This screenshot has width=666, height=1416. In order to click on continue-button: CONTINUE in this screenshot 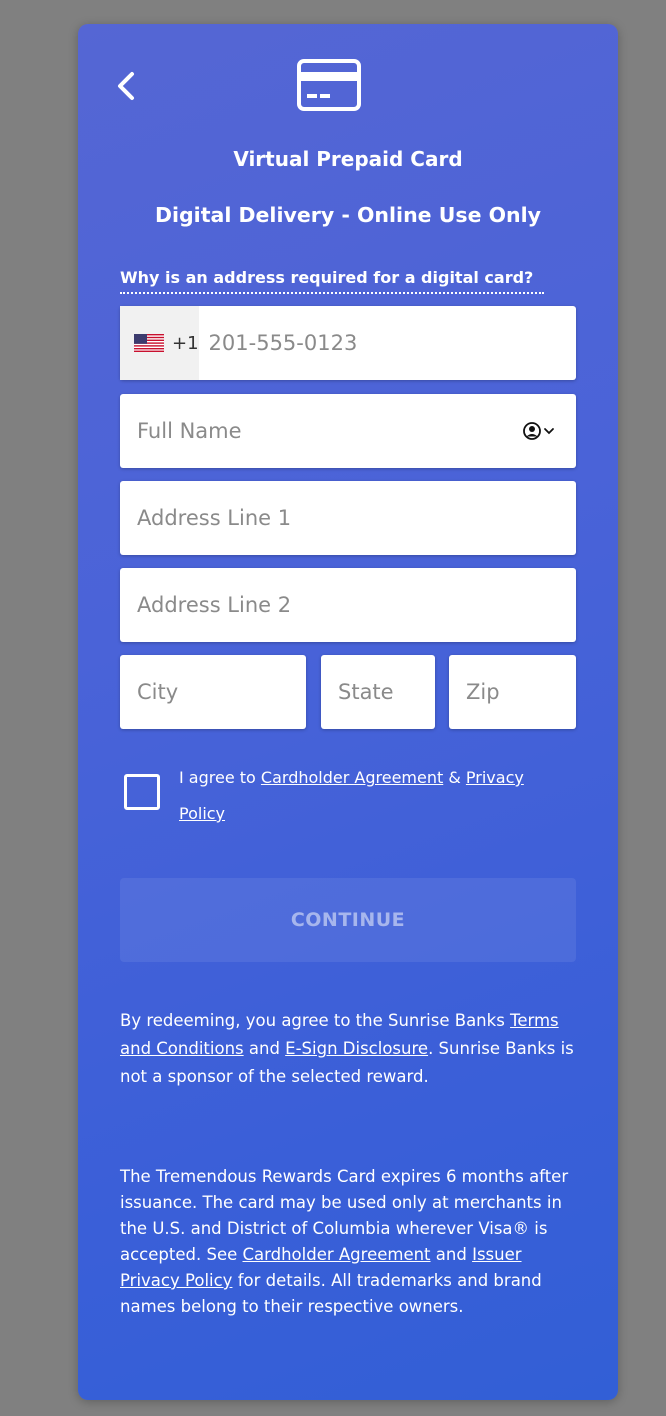, I will do `click(348, 920)`.